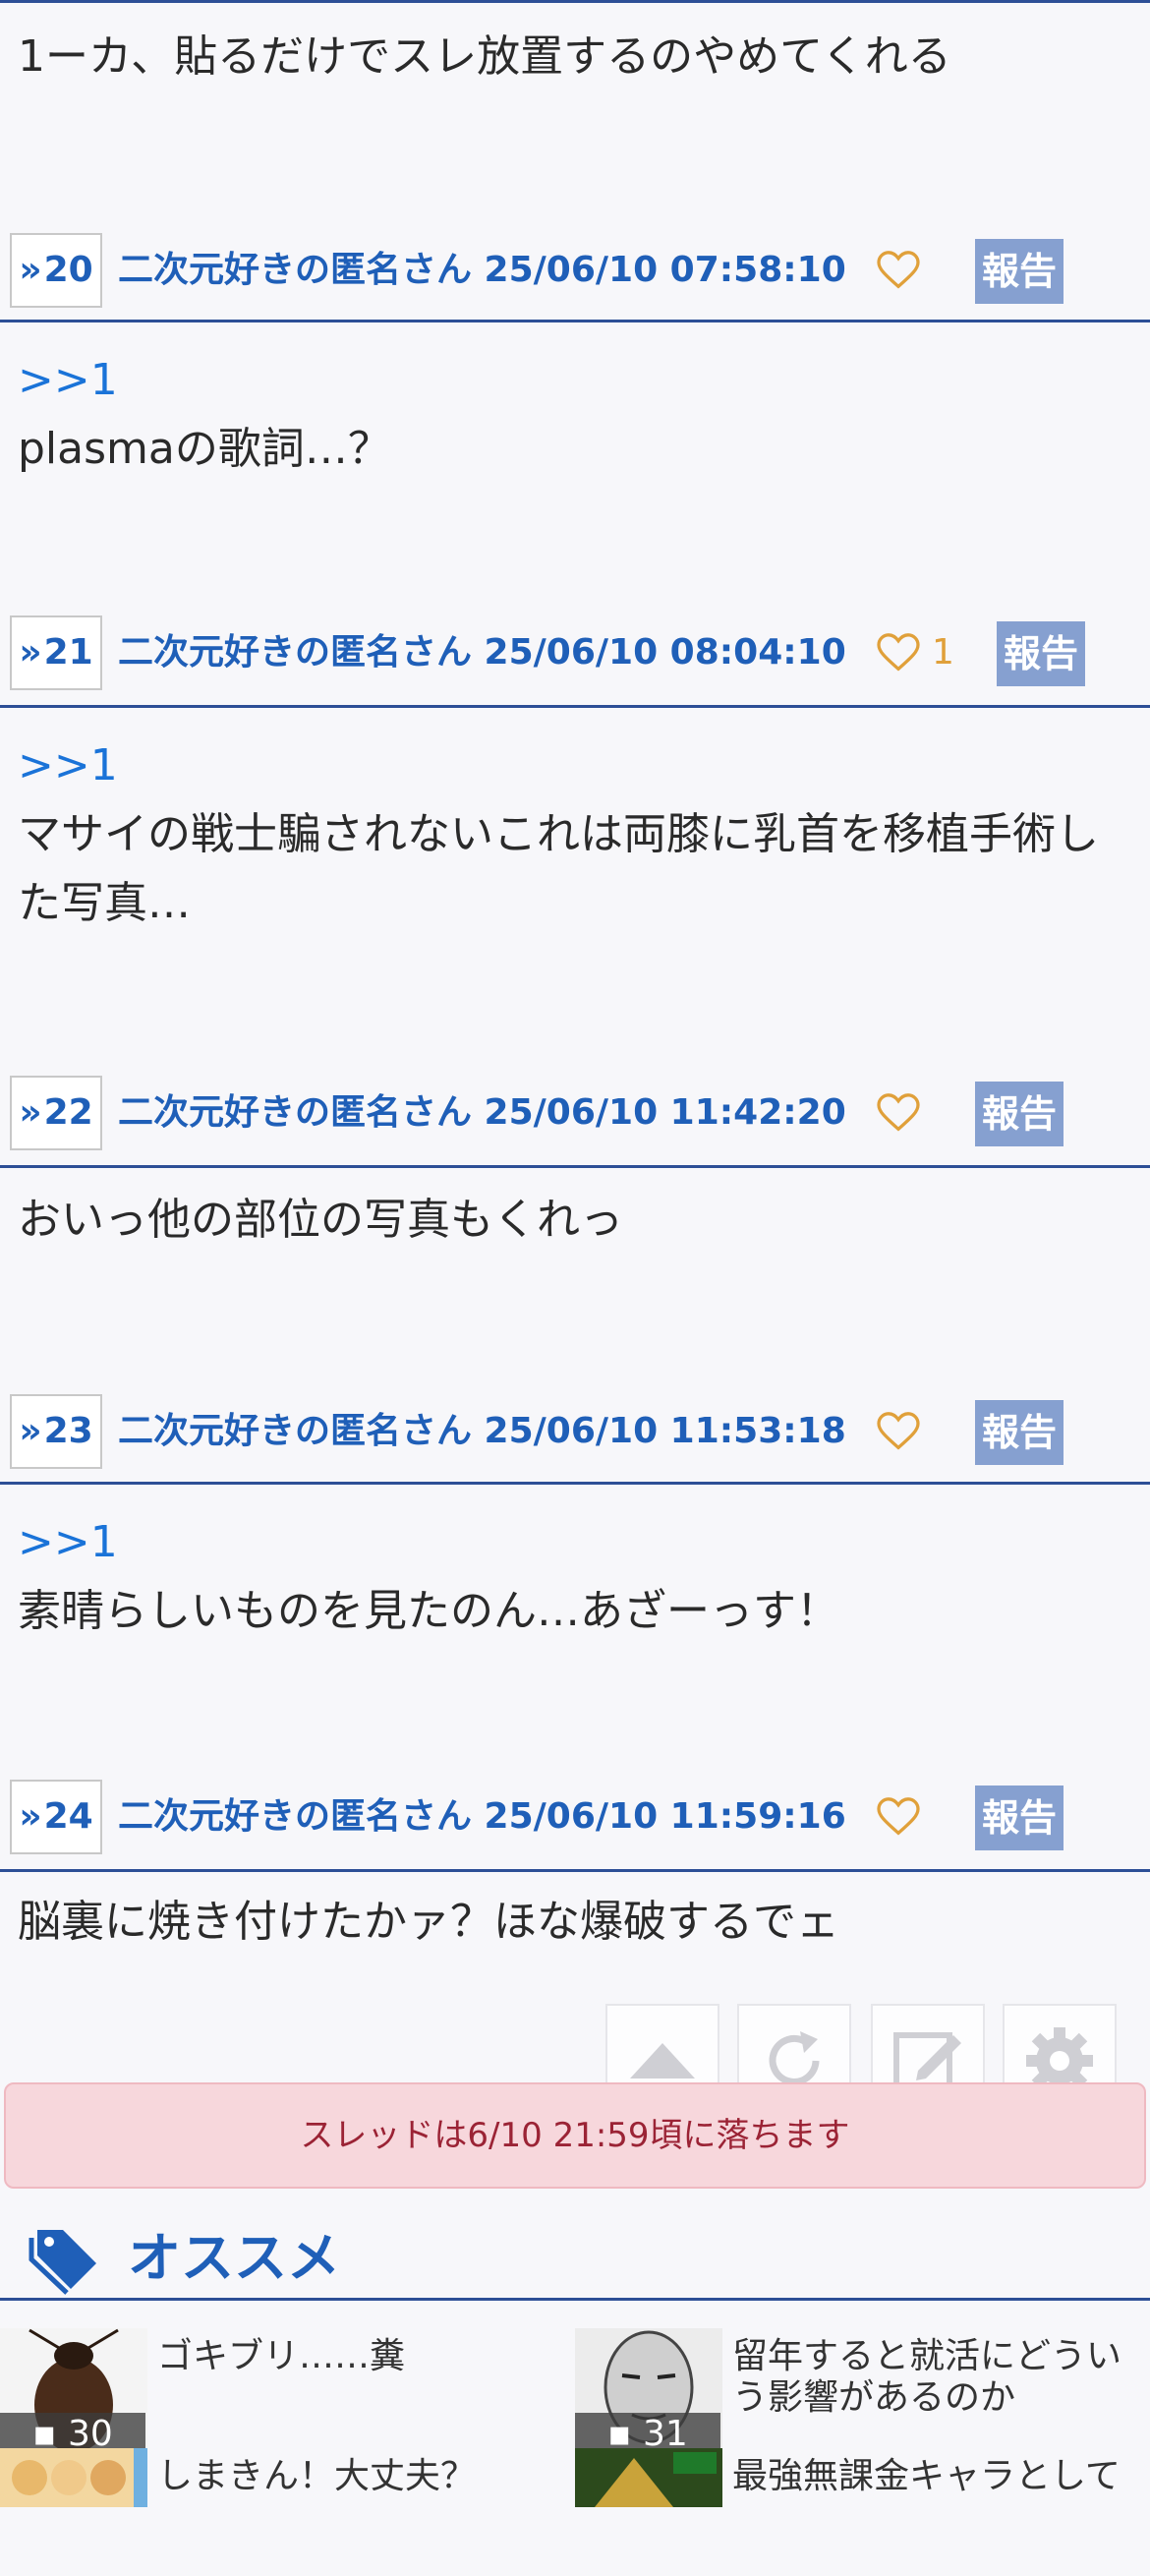 This screenshot has width=1150, height=2576. Describe the element at coordinates (482, 1816) in the screenshot. I see `author-line: 二次元好きの匿名さん 25/06/10 11:59:16` at that location.